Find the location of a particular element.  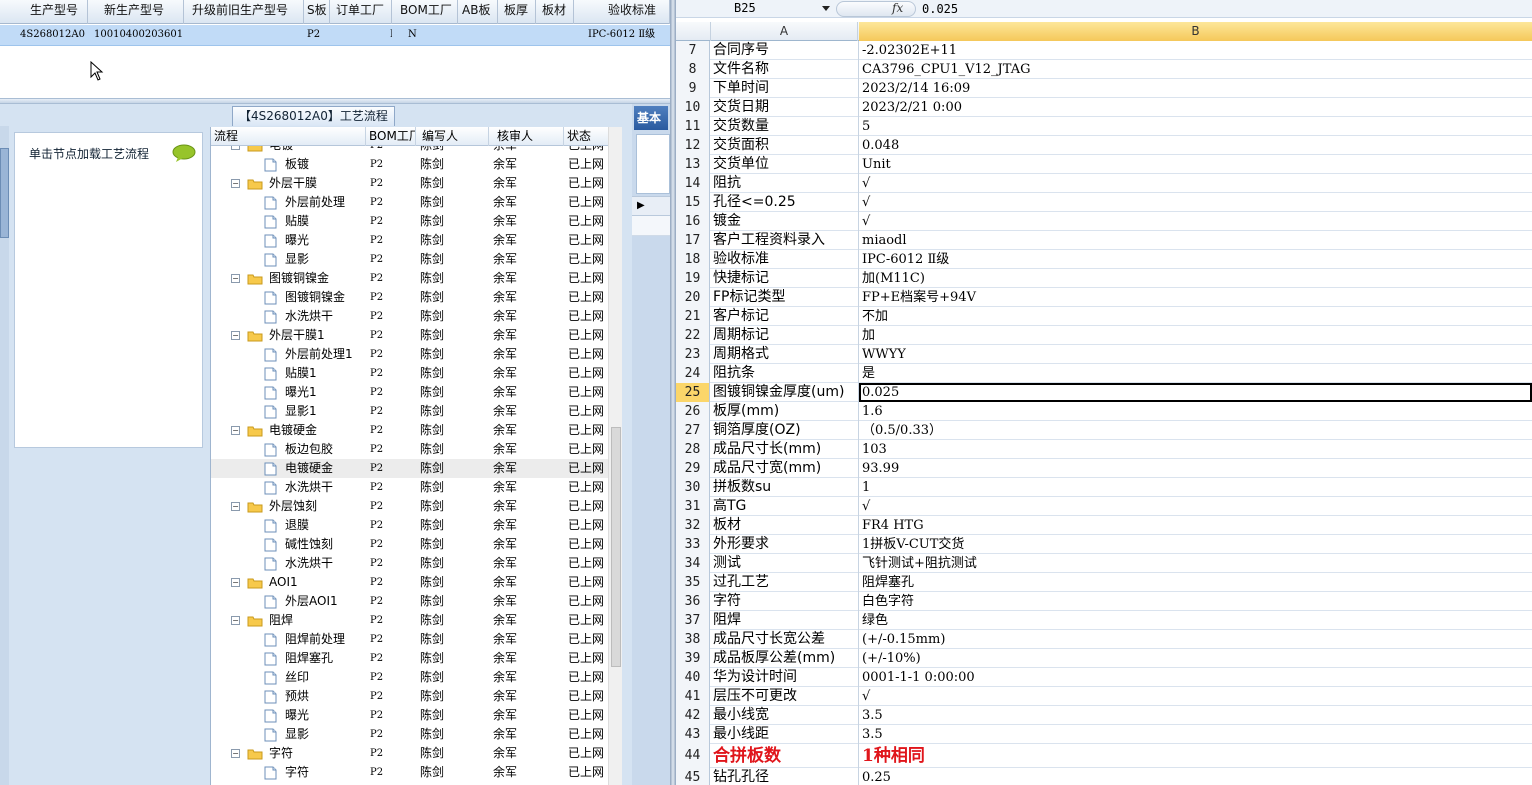

cell-a: 铜箔厚度(OZ) is located at coordinates (784, 430).